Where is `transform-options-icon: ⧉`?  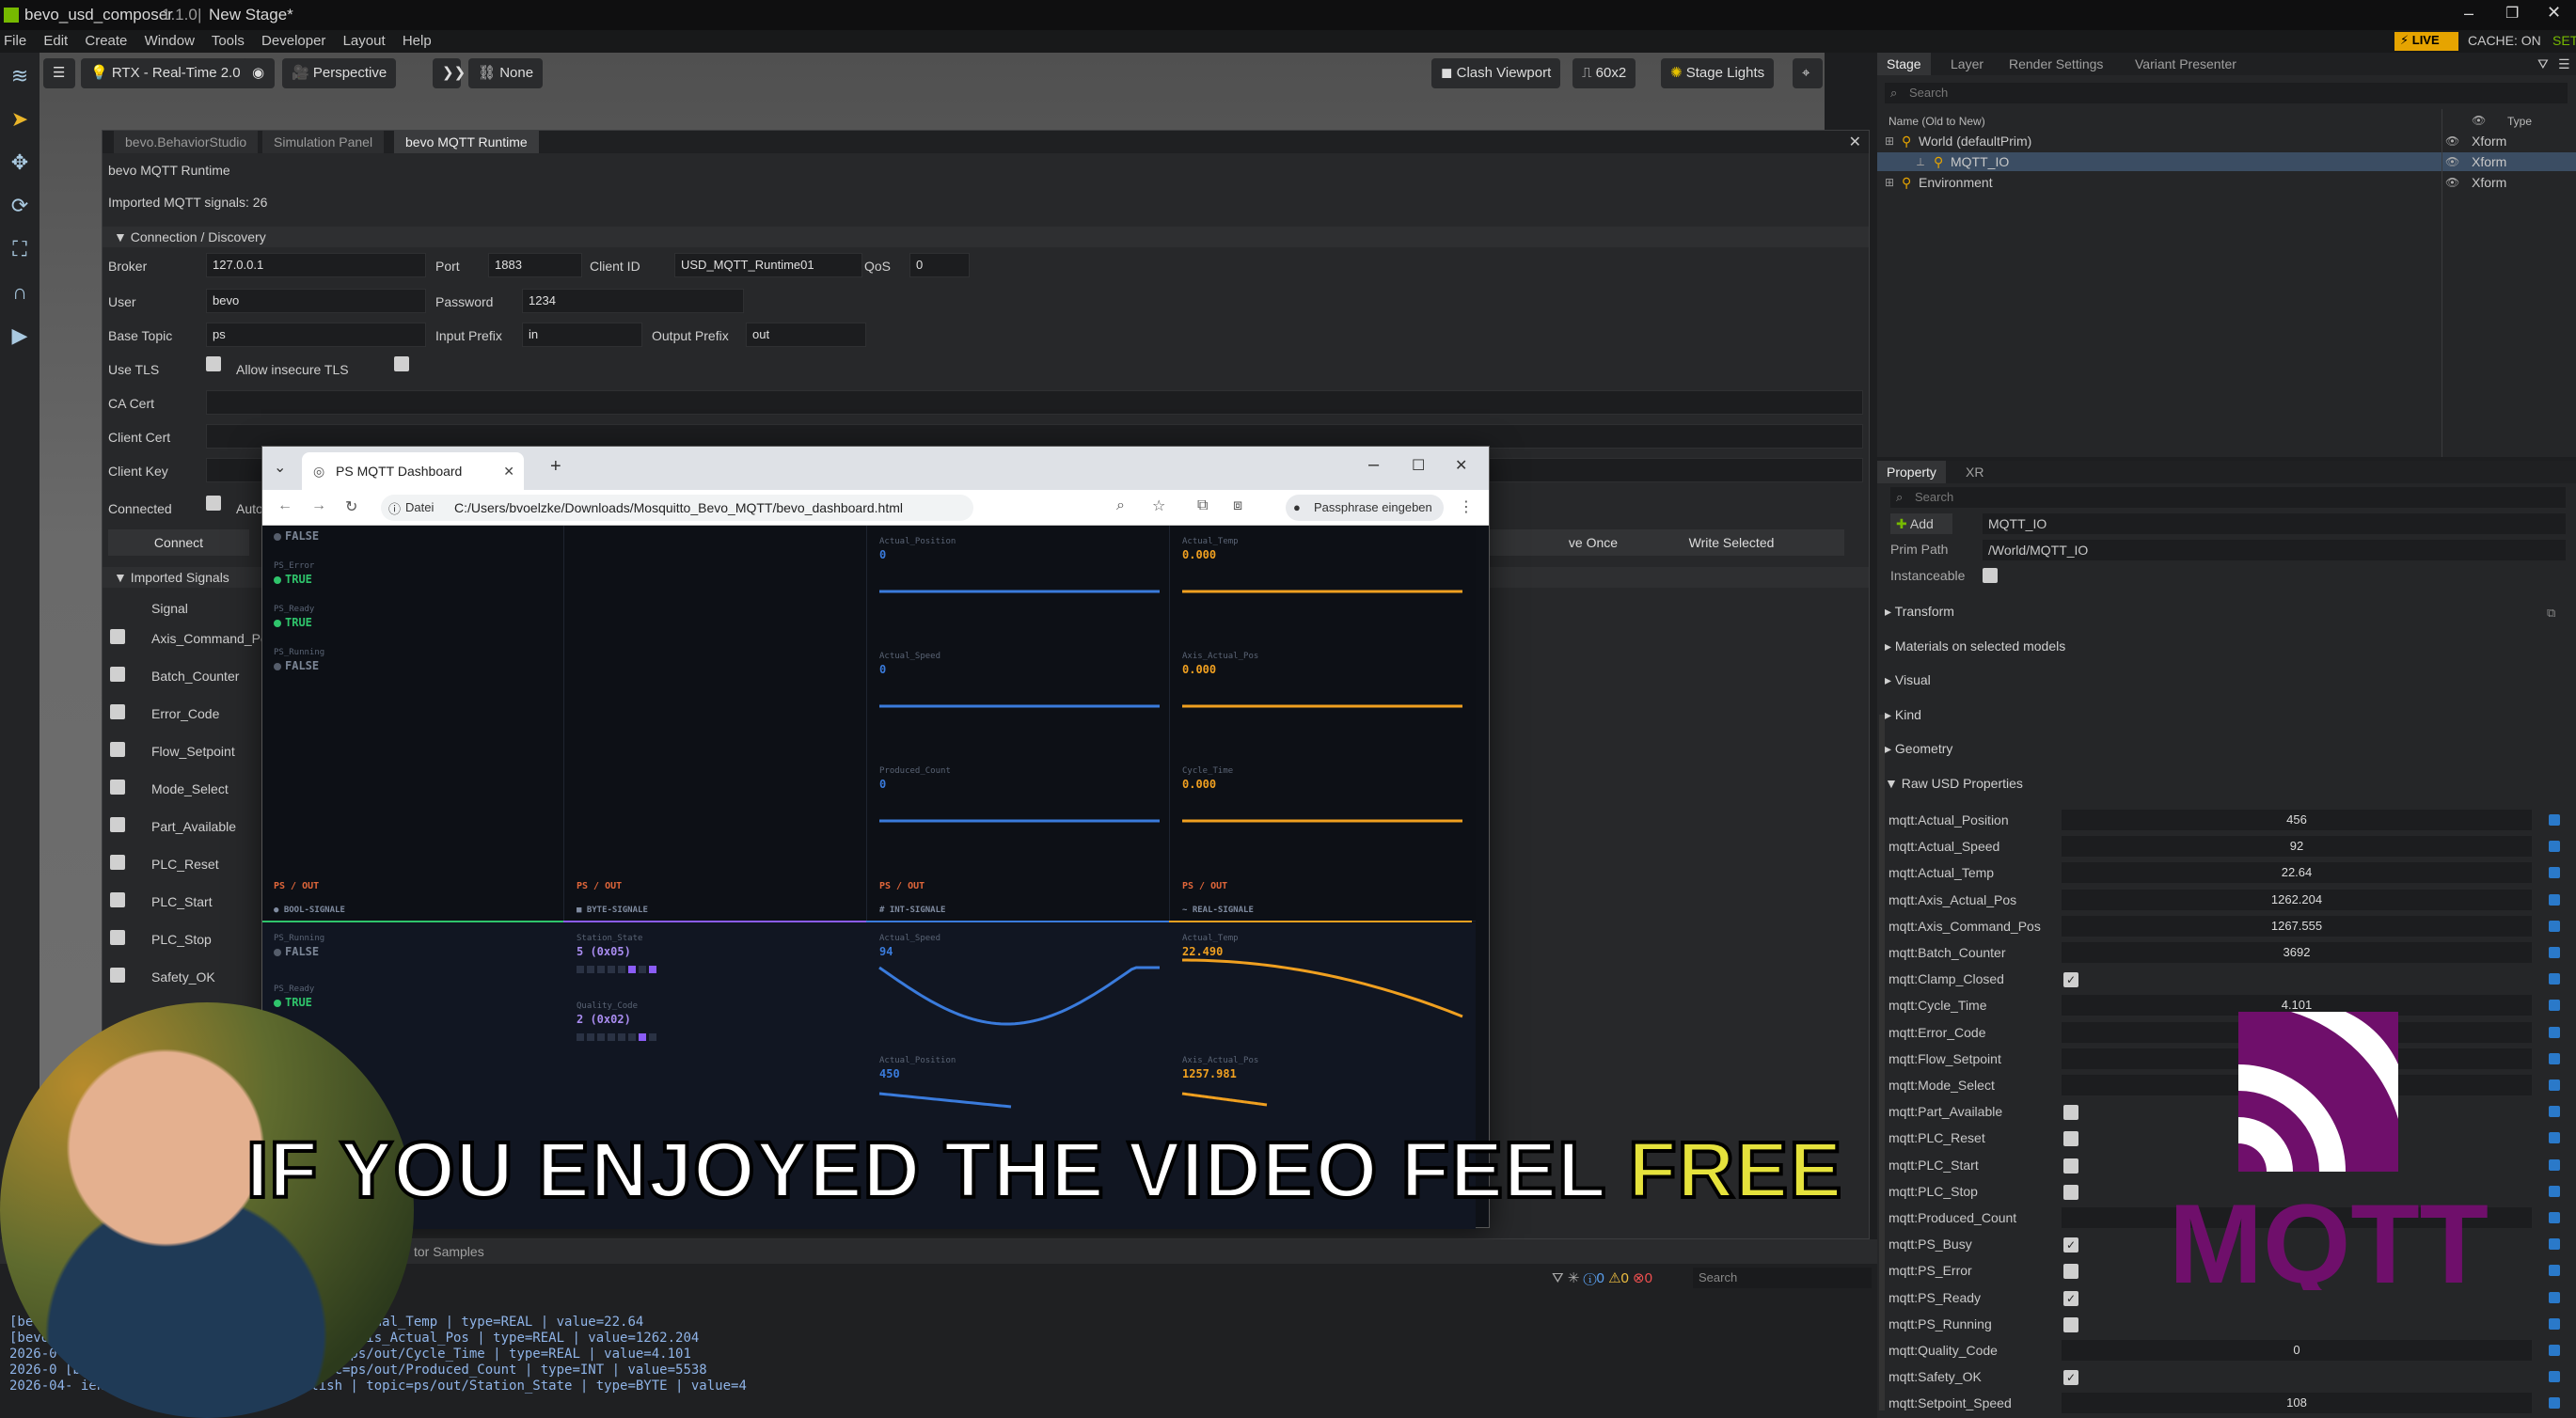 transform-options-icon: ⧉ is located at coordinates (2551, 613).